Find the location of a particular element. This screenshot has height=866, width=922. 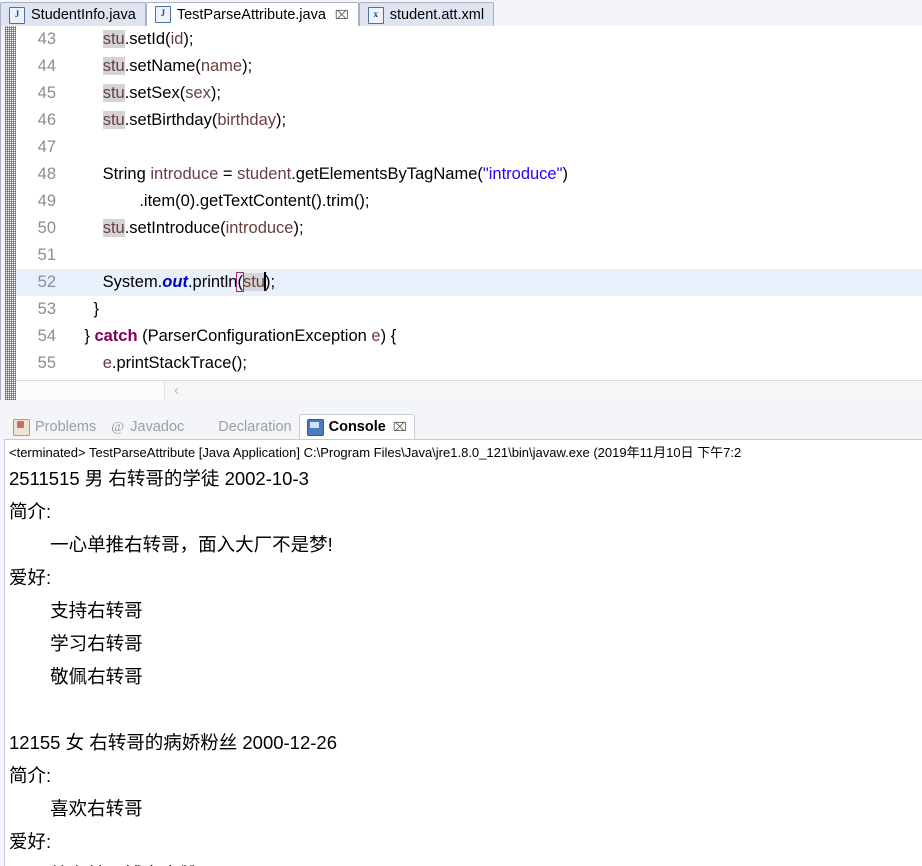

code-line: 55 e.printStackTrace(); is located at coordinates (469, 363).